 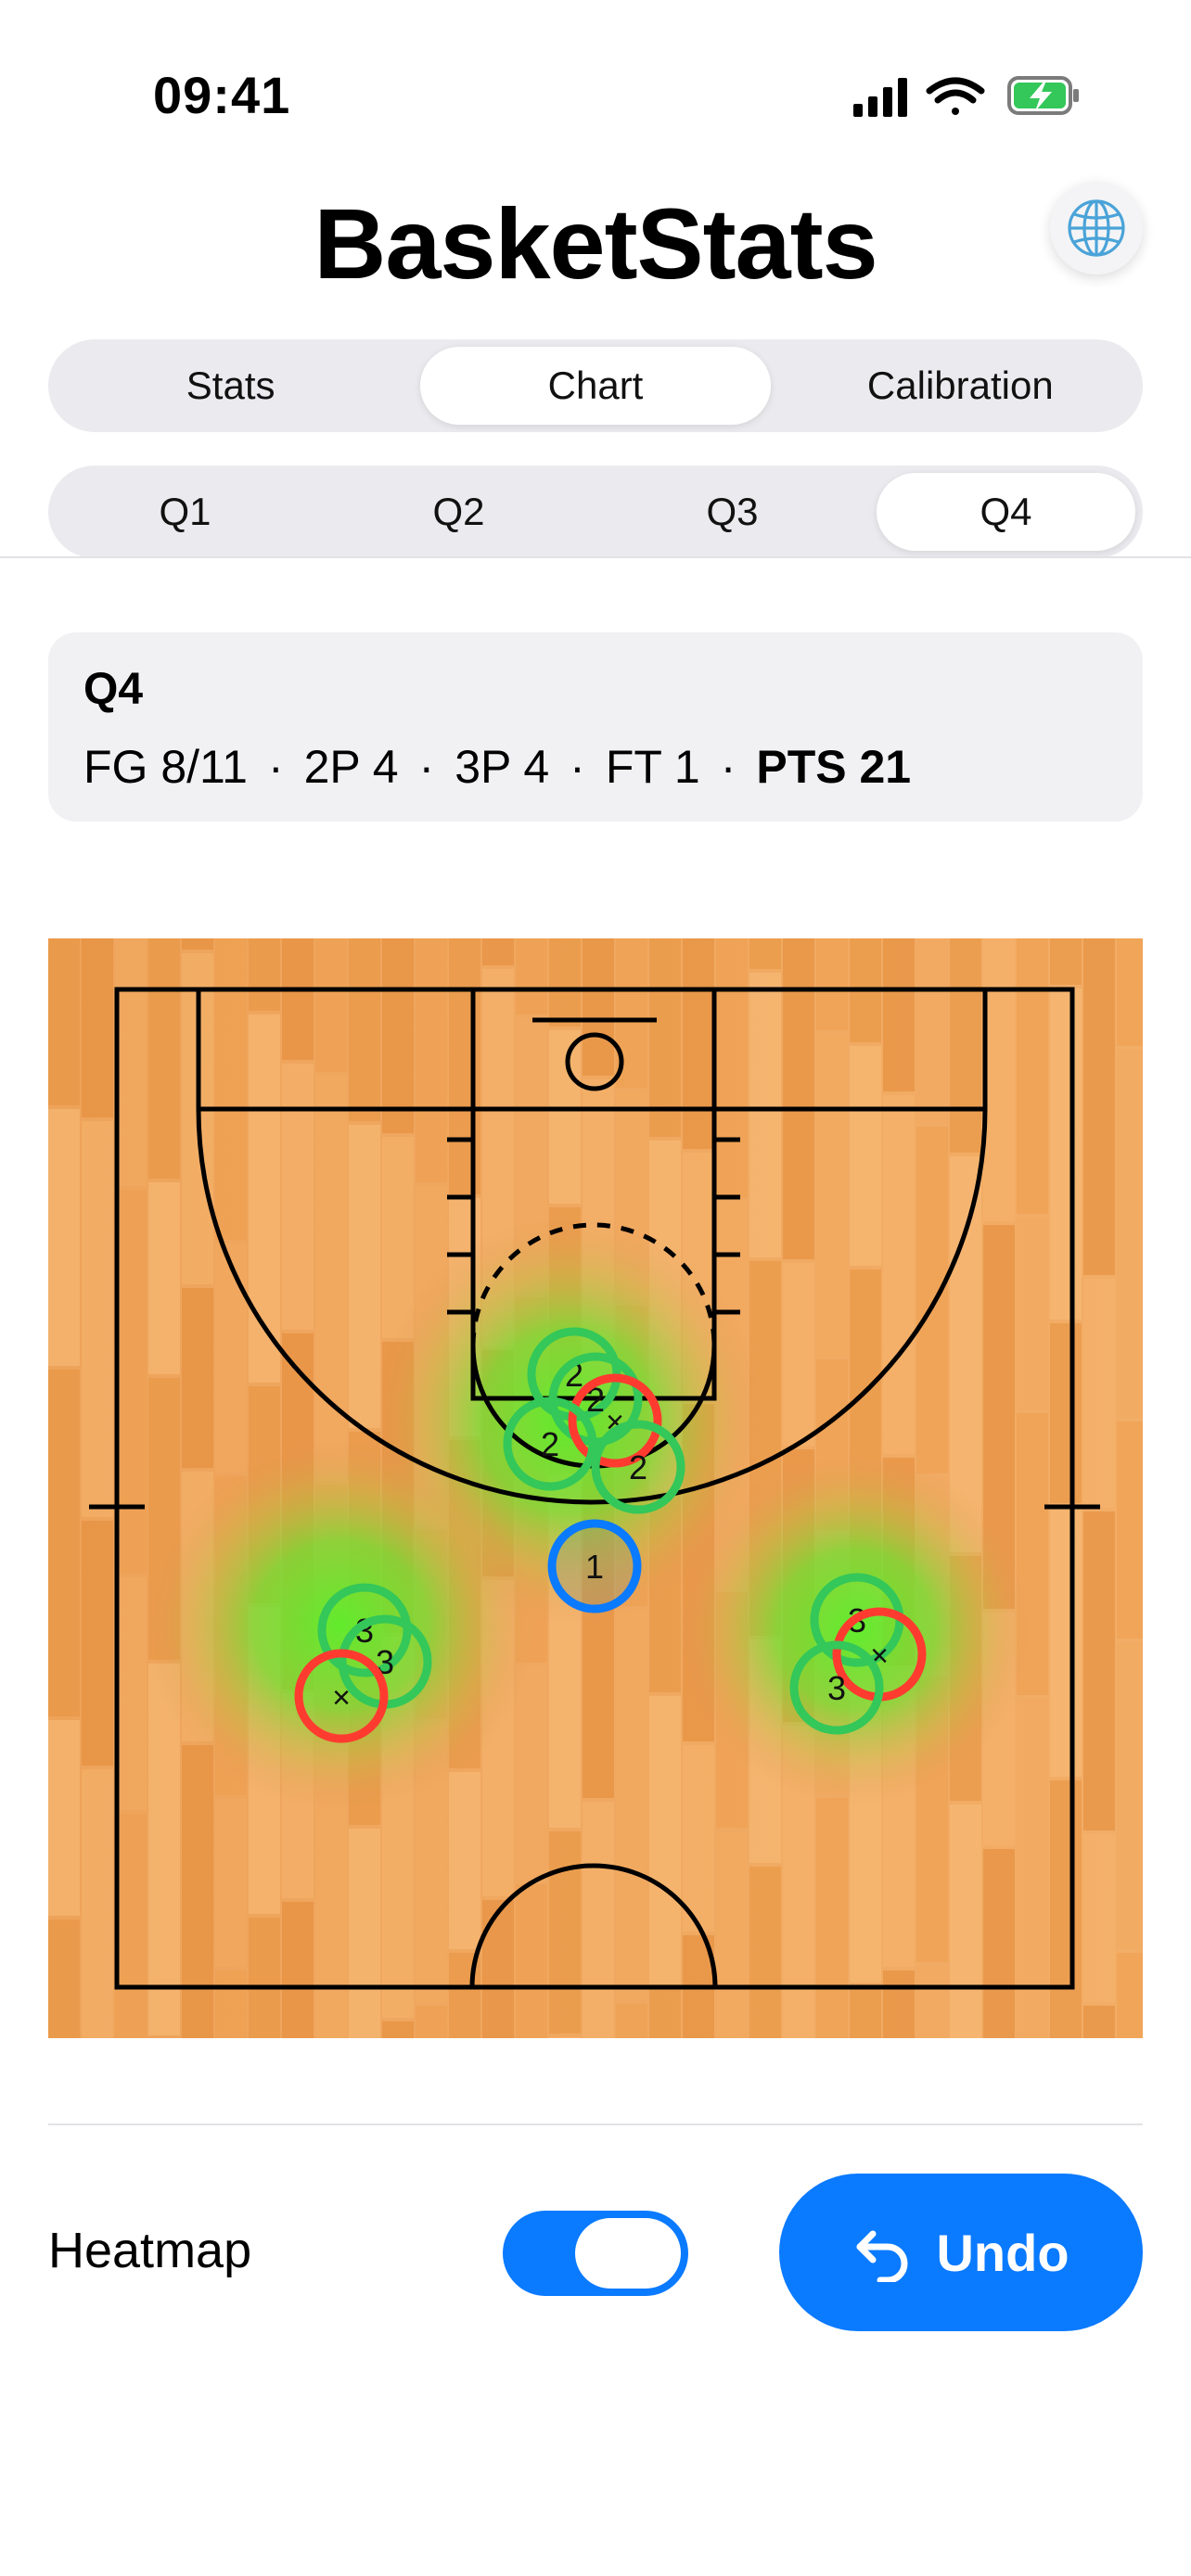 What do you see at coordinates (882, 2256) in the screenshot?
I see `undo-arrow-icon` at bounding box center [882, 2256].